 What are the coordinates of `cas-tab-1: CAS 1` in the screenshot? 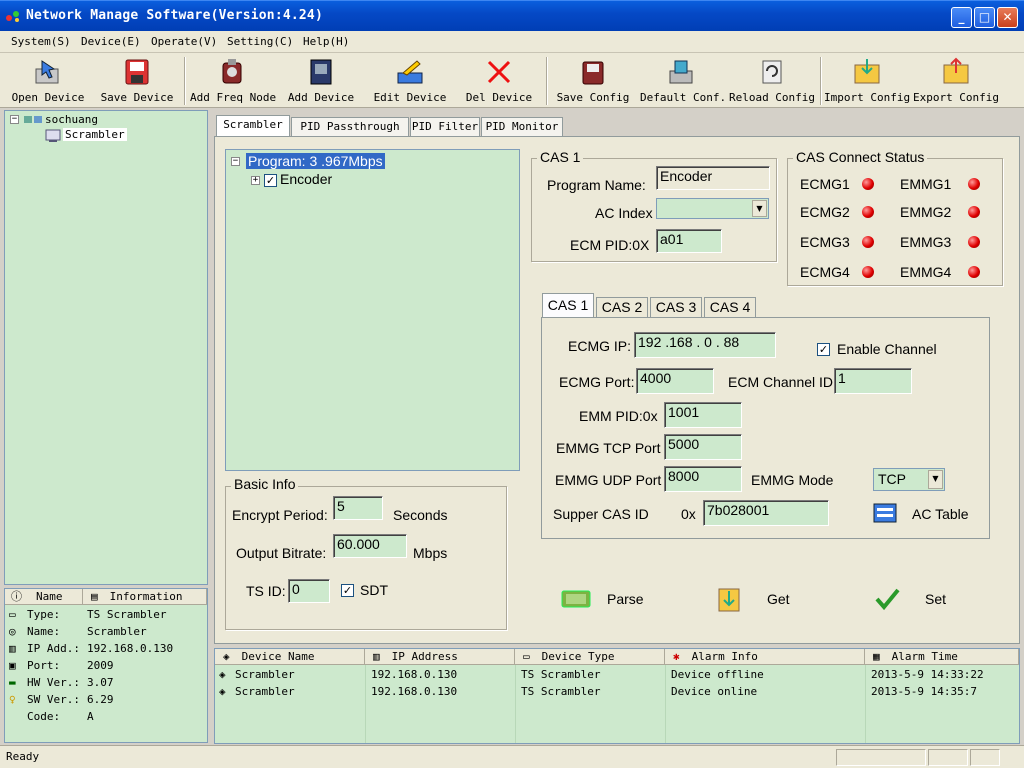 It's located at (568, 305).